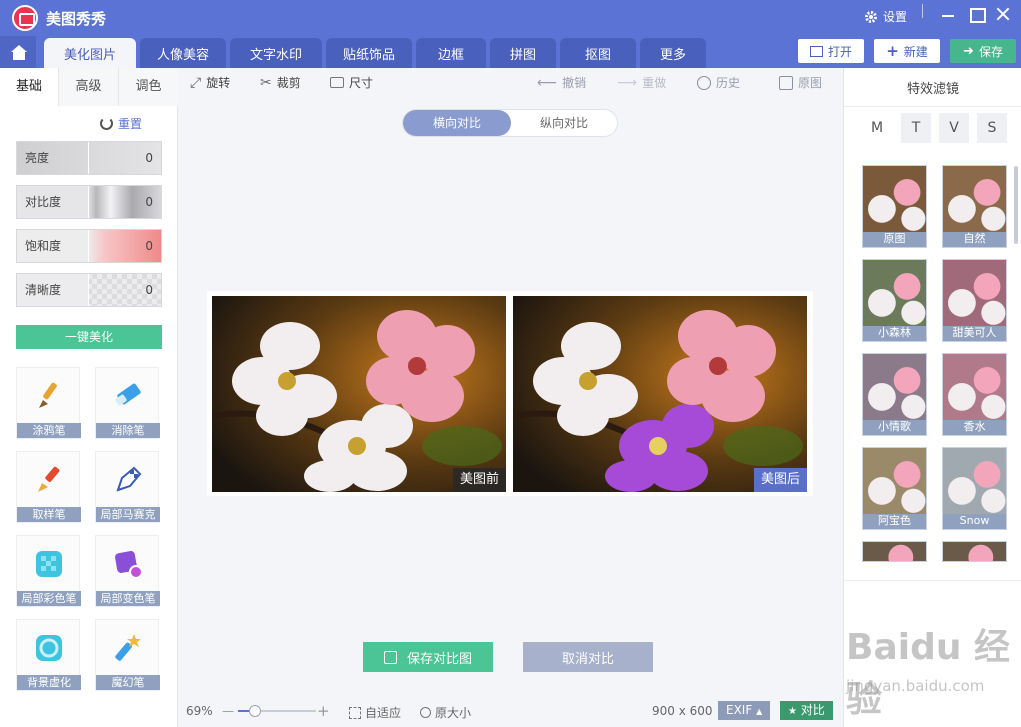  Describe the element at coordinates (871, 16) in the screenshot. I see `gear-icon` at that location.